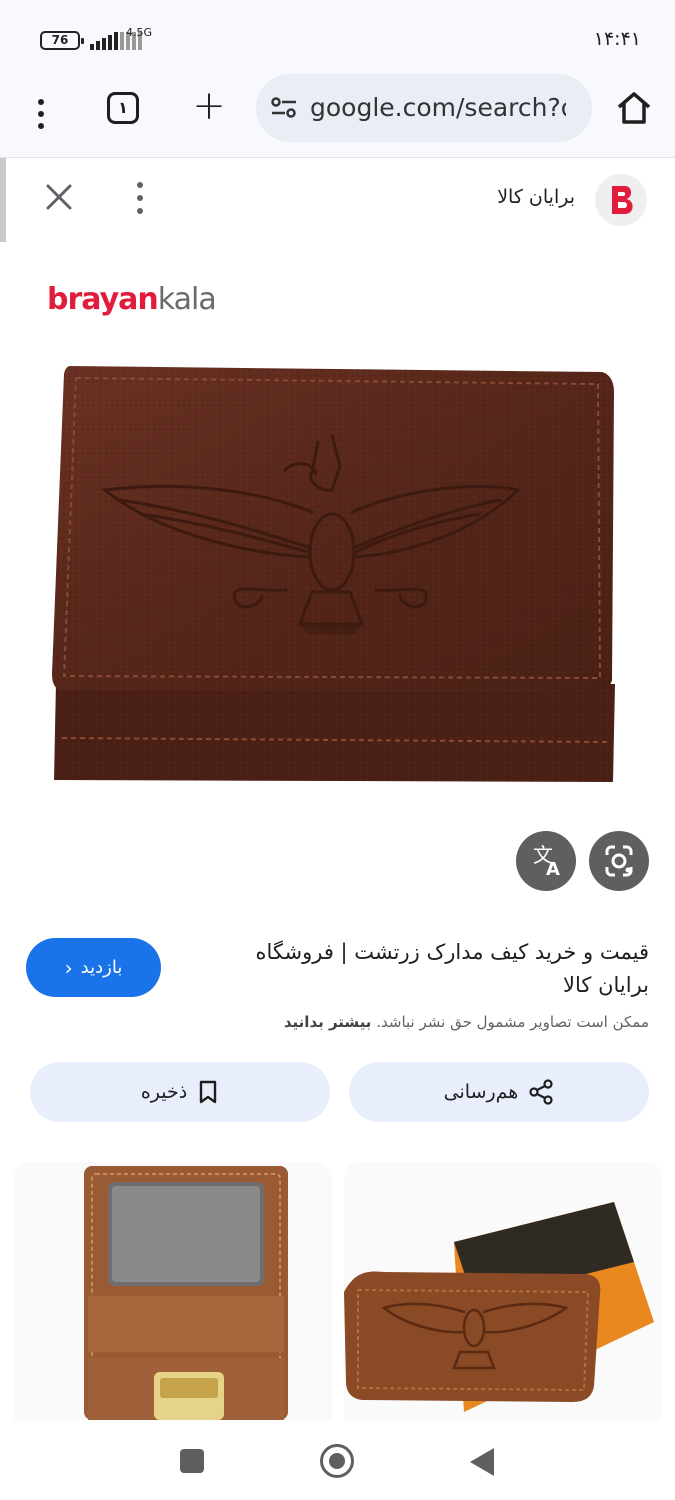 The height and width of the screenshot is (1500, 675). Describe the element at coordinates (536, 197) in the screenshot. I see `source-site-name: برایان کالا` at that location.